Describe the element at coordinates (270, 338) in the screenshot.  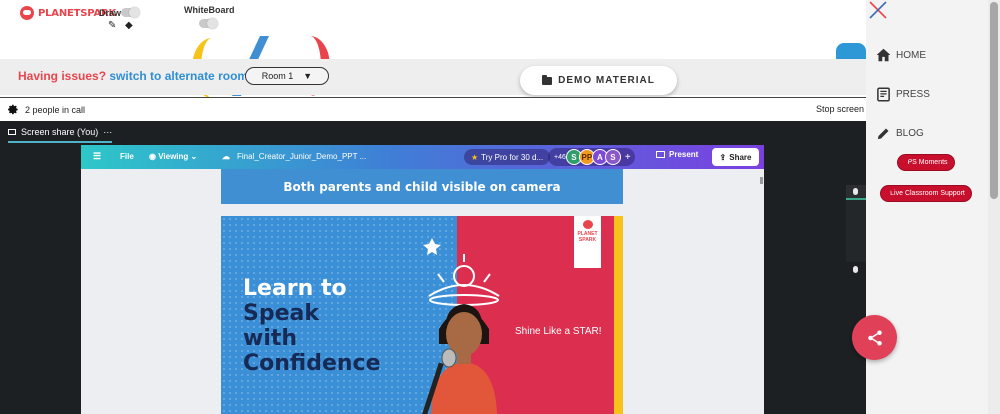
I see `headline-line: with` at that location.